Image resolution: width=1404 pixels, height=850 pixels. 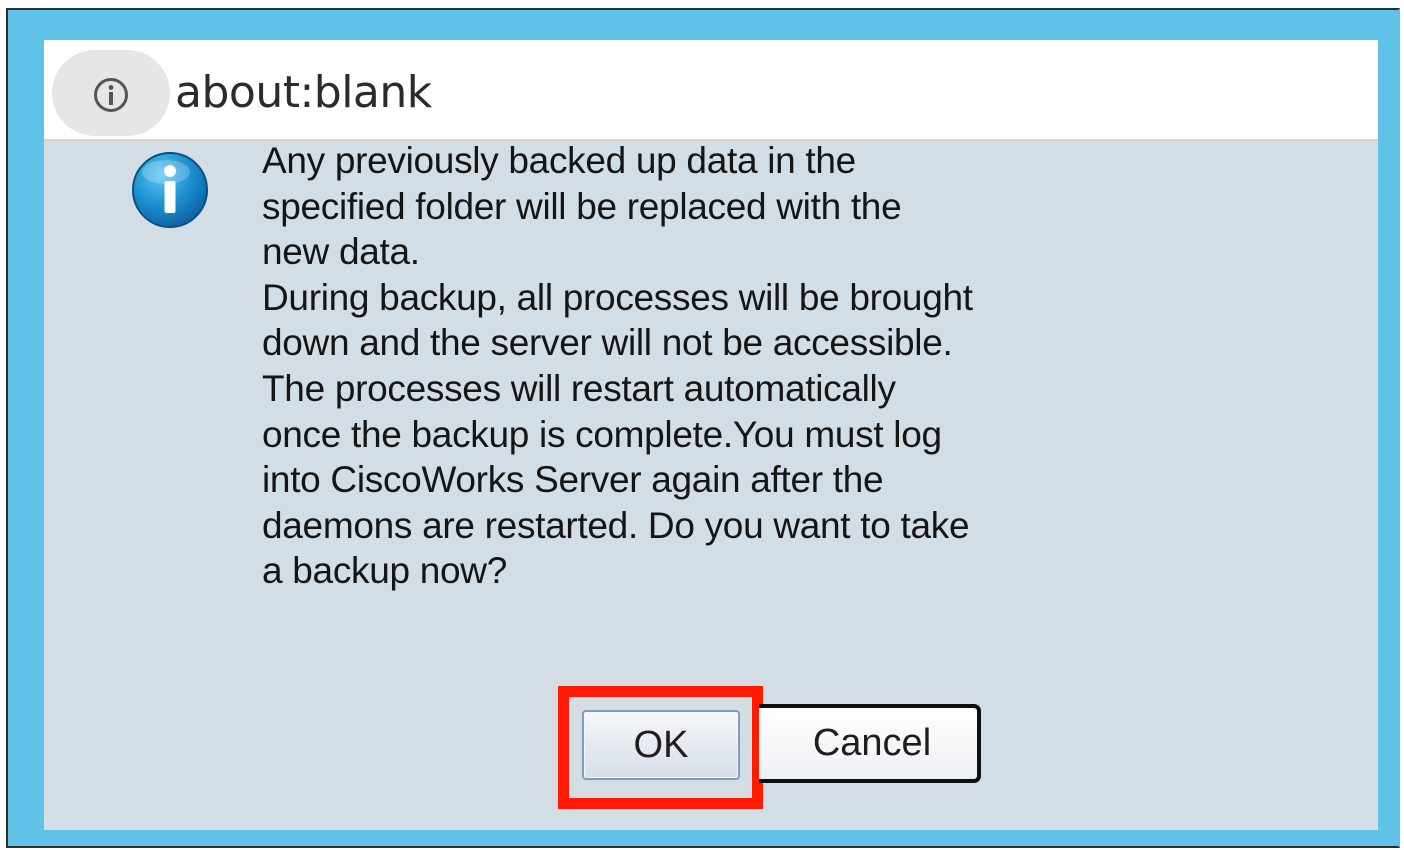 What do you see at coordinates (303, 92) in the screenshot?
I see `address-bar-url: about:blank` at bounding box center [303, 92].